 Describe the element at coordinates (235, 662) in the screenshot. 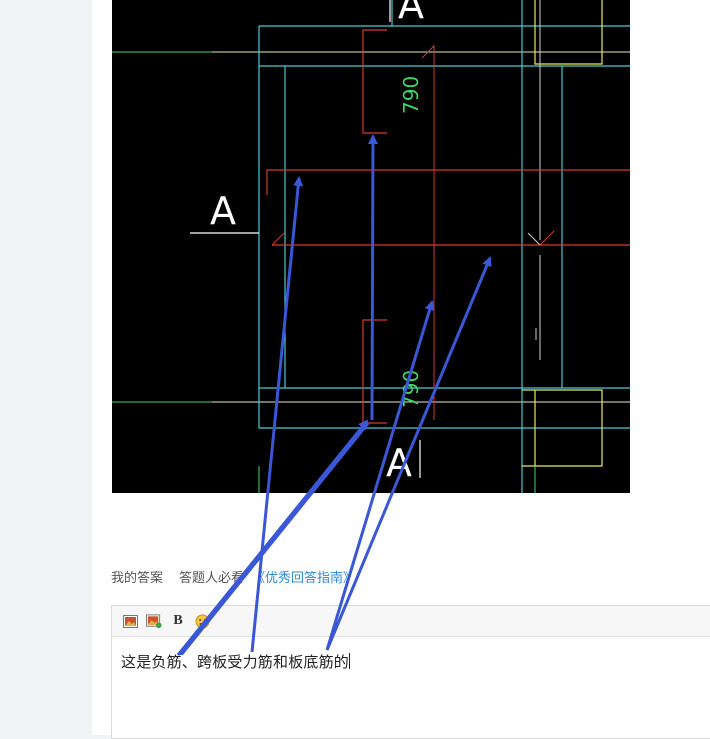

I see `editor-text: 这是负筋、跨板受力筋和板底筋的` at that location.